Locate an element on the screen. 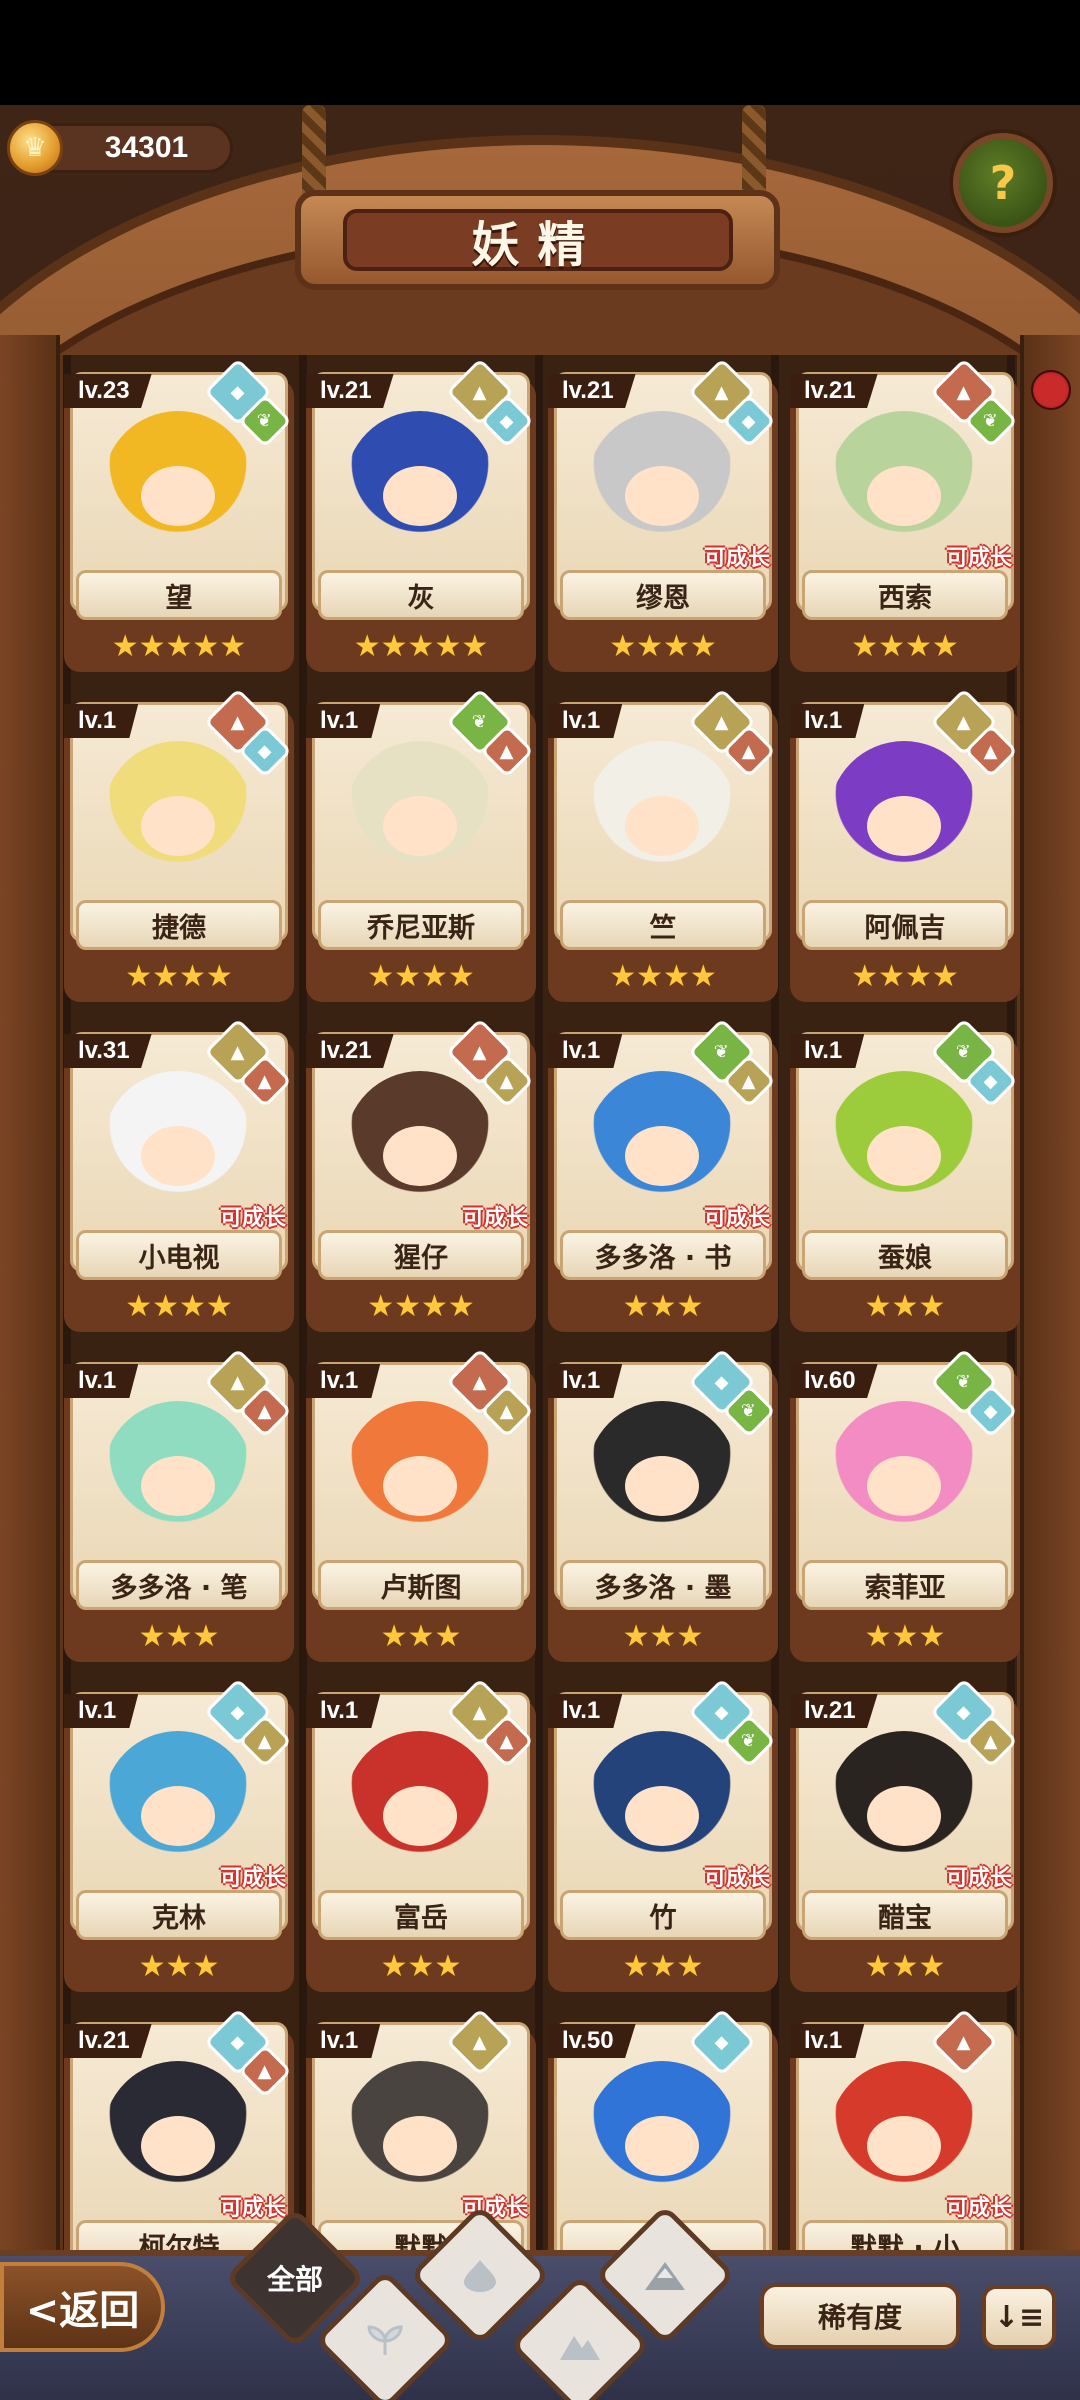 The height and width of the screenshot is (2400, 1080). sort-icon: ↓≡ is located at coordinates (1019, 2317).